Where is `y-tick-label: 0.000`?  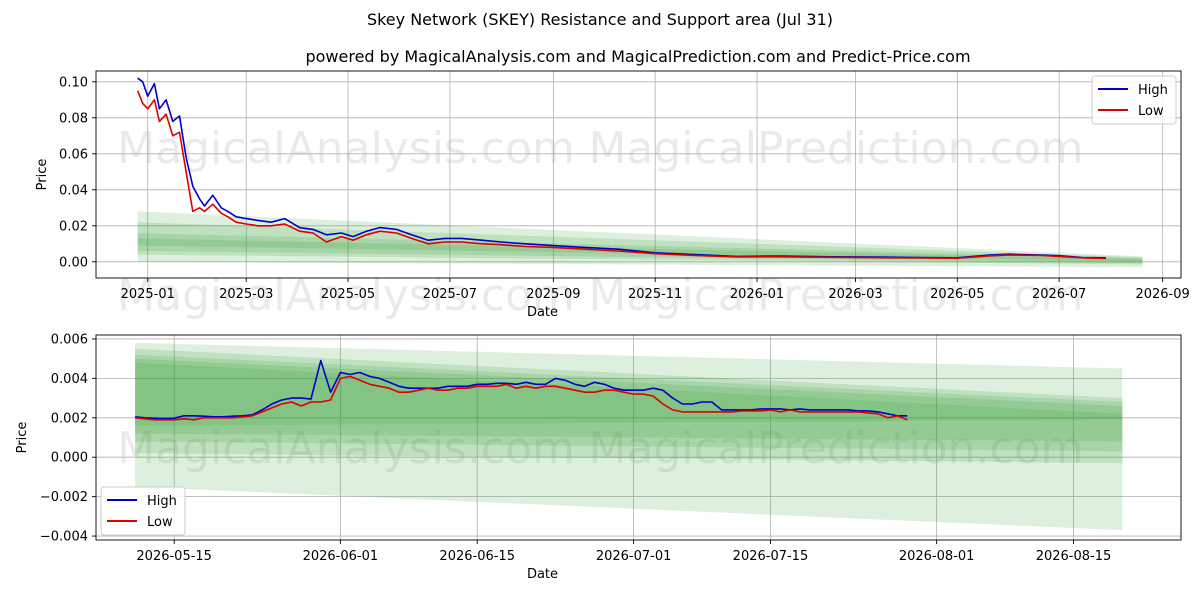 y-tick-label: 0.000 is located at coordinates (69, 458).